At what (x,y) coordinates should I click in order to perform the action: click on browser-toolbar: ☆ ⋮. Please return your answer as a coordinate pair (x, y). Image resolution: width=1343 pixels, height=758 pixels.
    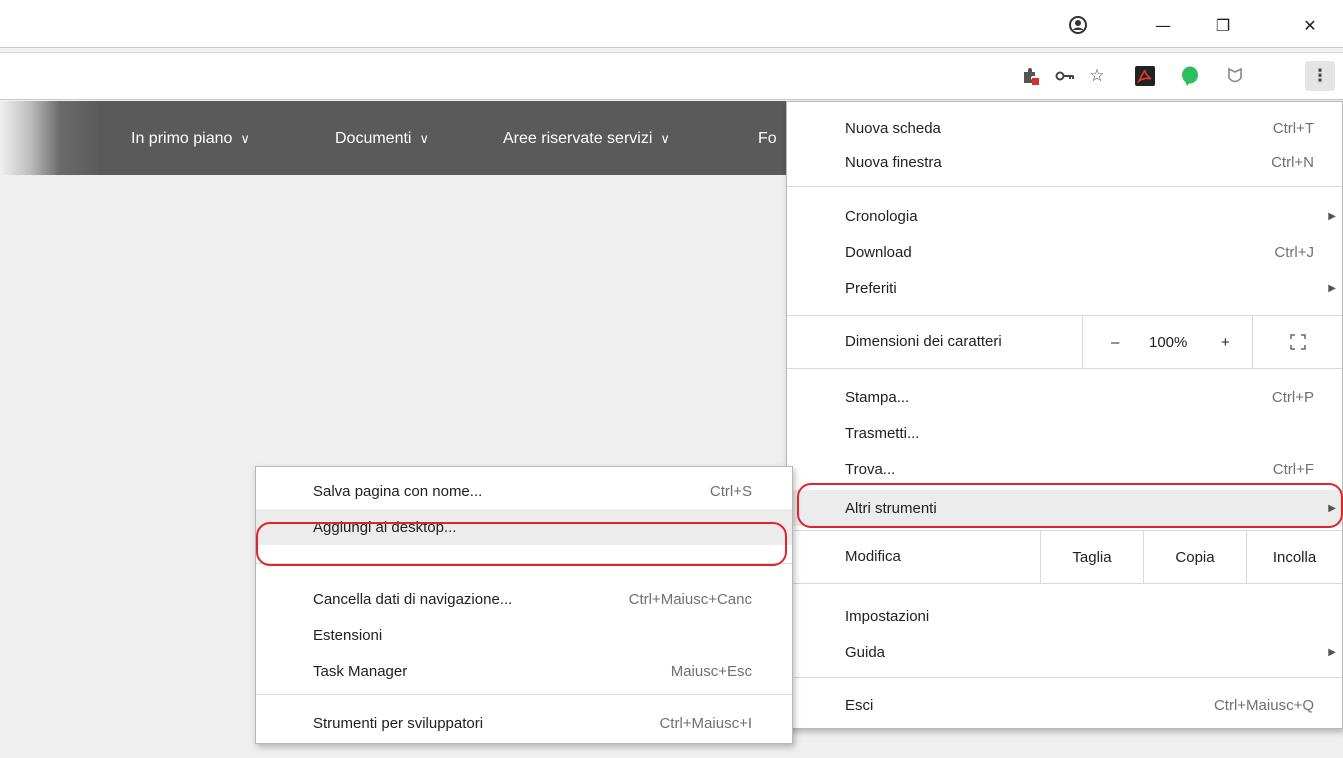
    Looking at the image, I should click on (671, 76).